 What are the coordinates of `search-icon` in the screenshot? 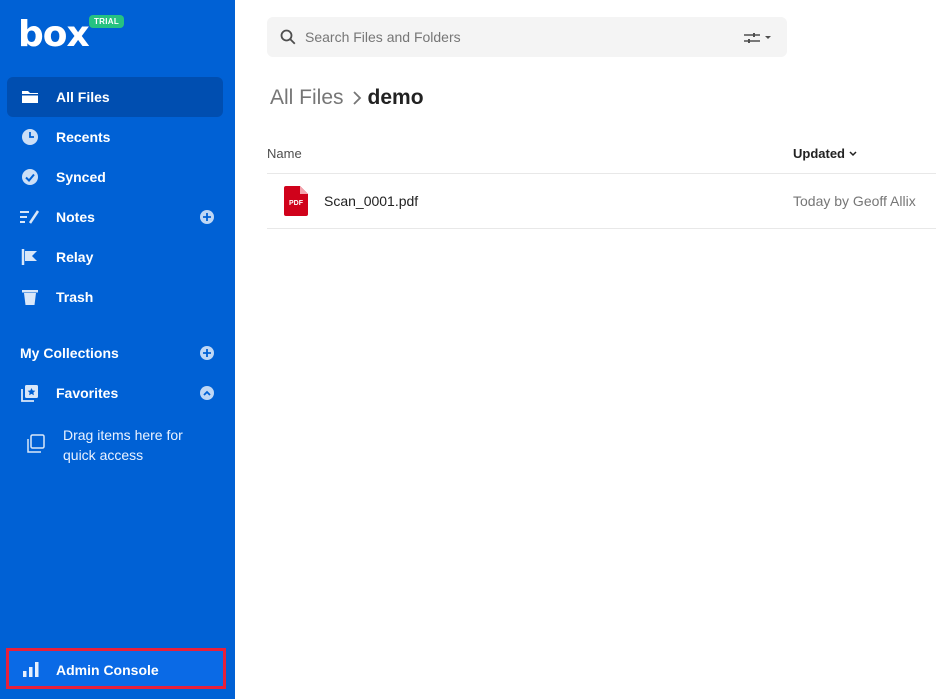 It's located at (288, 39).